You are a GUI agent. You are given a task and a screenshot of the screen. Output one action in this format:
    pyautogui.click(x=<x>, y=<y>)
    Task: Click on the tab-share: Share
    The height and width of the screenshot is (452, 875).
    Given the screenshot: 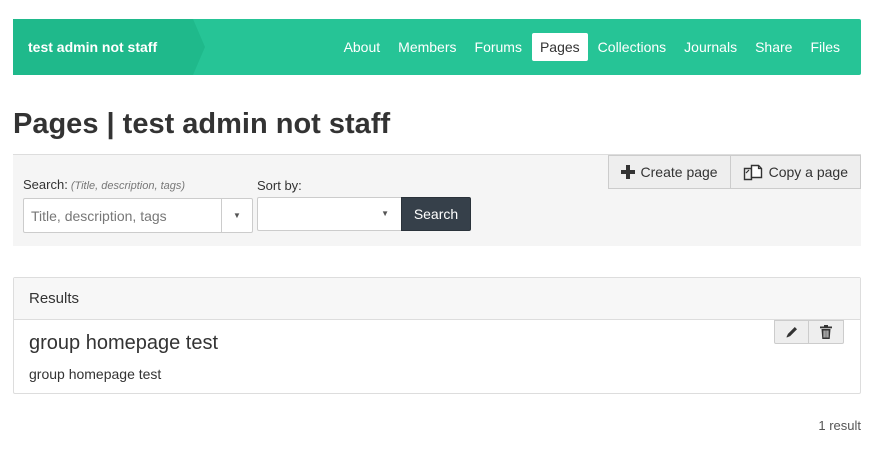 What is the action you would take?
    pyautogui.click(x=773, y=47)
    